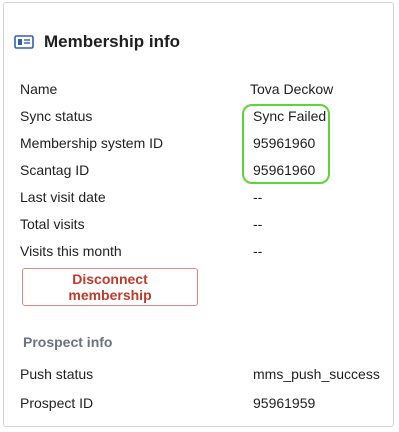 The image size is (399, 432). What do you see at coordinates (55, 170) in the screenshot?
I see `row-label: Scantag ID` at bounding box center [55, 170].